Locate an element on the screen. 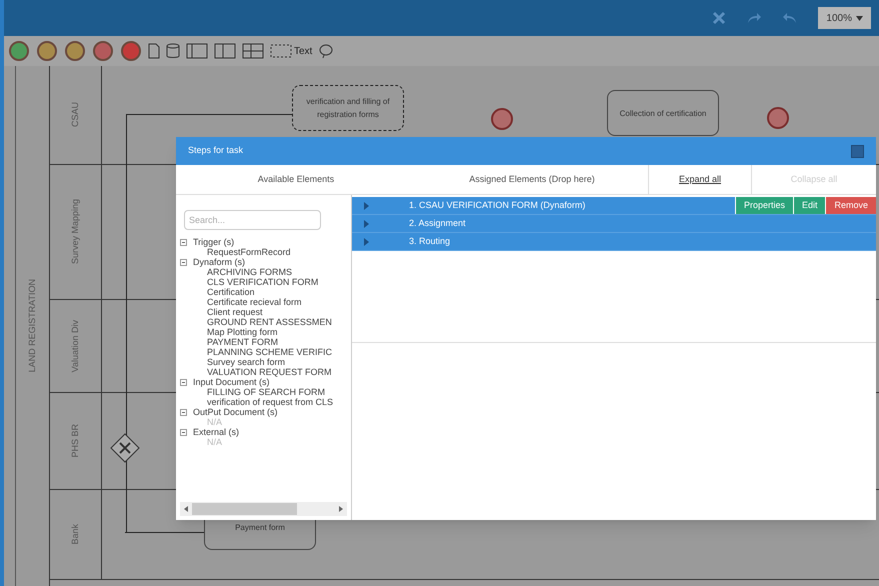  expand-all-link: Expand all is located at coordinates (700, 179).